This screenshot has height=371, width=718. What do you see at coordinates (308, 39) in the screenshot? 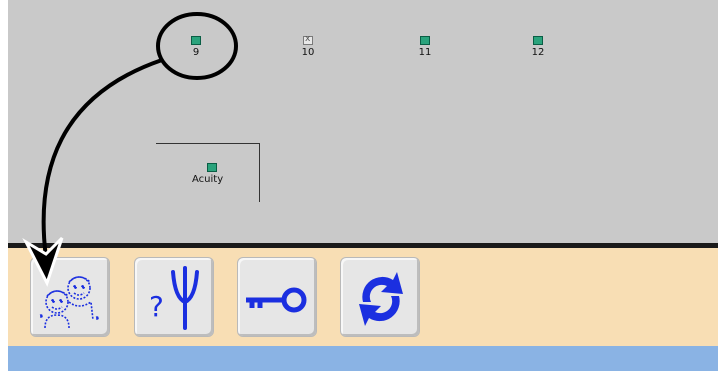
I see `bed-empty-icon` at bounding box center [308, 39].